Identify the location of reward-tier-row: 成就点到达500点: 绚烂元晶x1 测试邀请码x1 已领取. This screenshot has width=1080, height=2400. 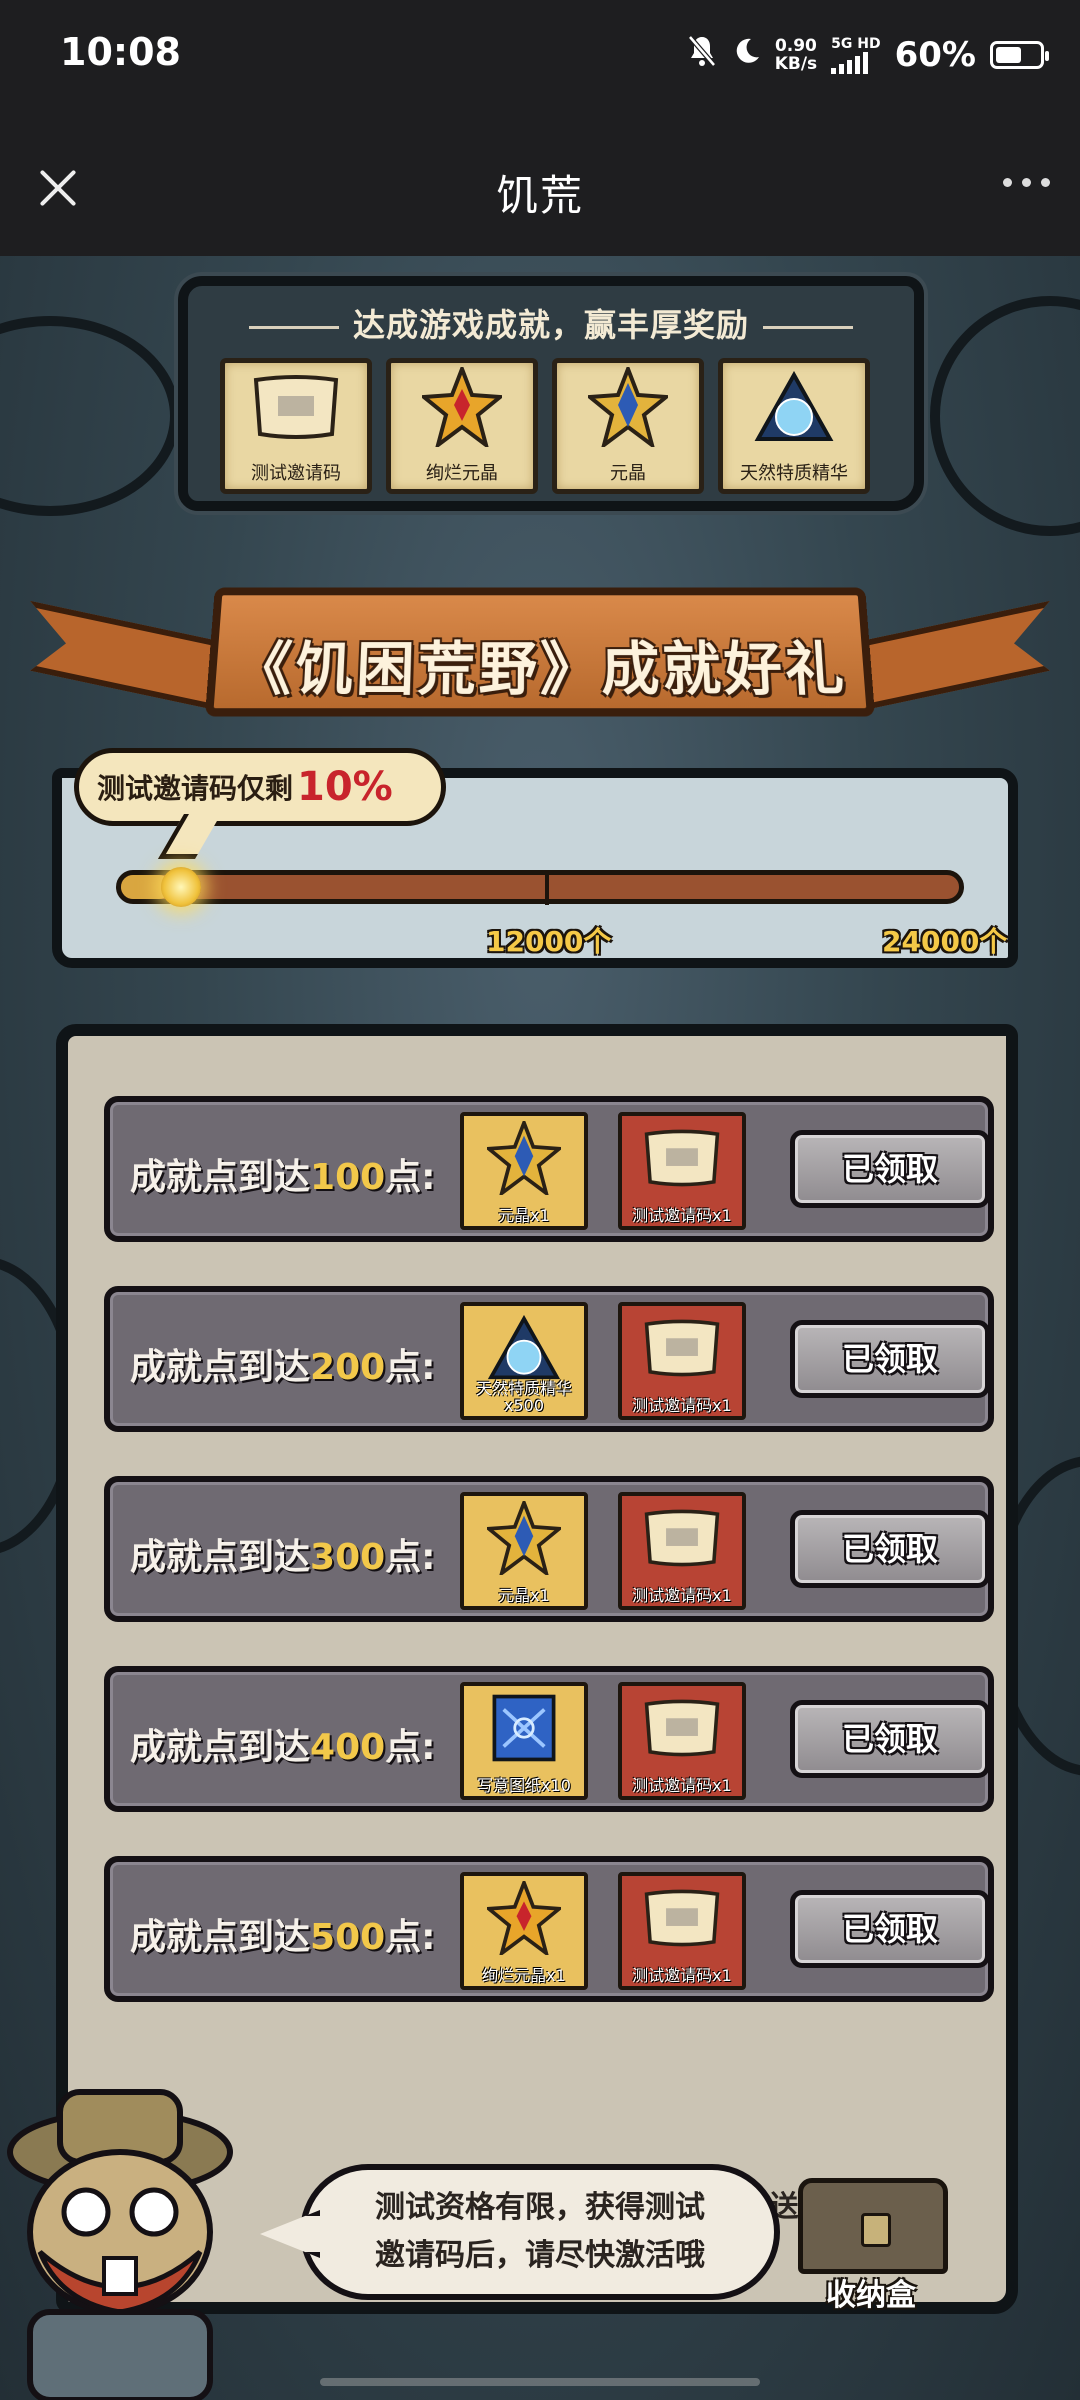
(549, 1929).